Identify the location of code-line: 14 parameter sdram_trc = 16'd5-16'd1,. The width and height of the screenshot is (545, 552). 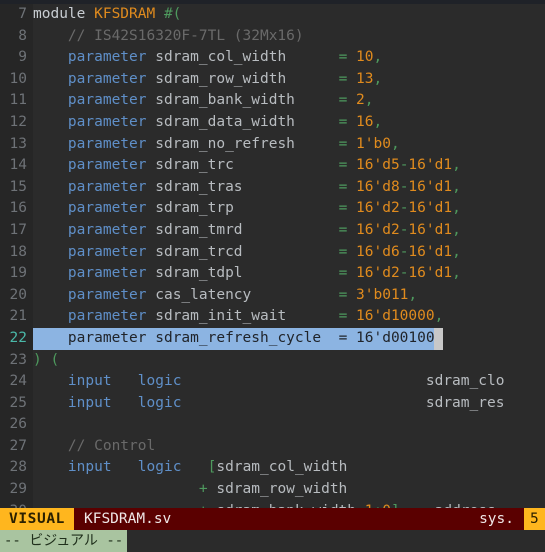
(272, 166).